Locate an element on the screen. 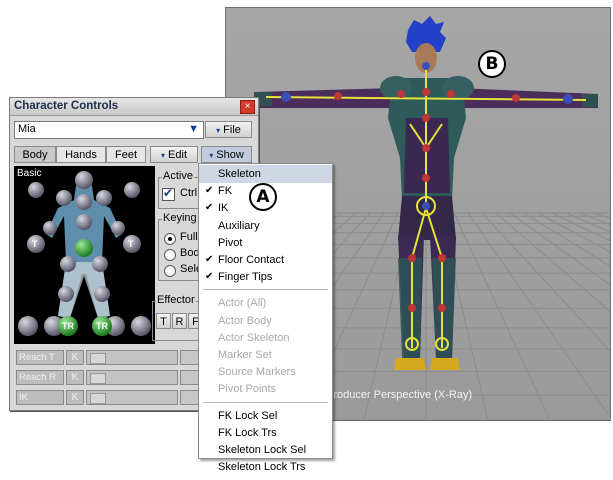 This screenshot has height=480, width=613. menu-item-actor-body: Actor Body is located at coordinates (265, 321).